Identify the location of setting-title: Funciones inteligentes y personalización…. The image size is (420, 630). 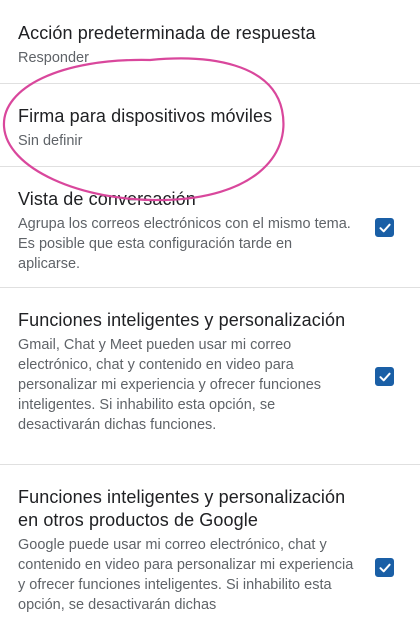
(182, 508).